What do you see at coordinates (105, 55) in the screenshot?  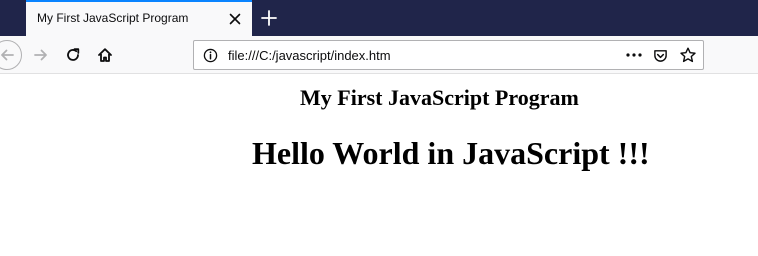 I see `home-icon` at bounding box center [105, 55].